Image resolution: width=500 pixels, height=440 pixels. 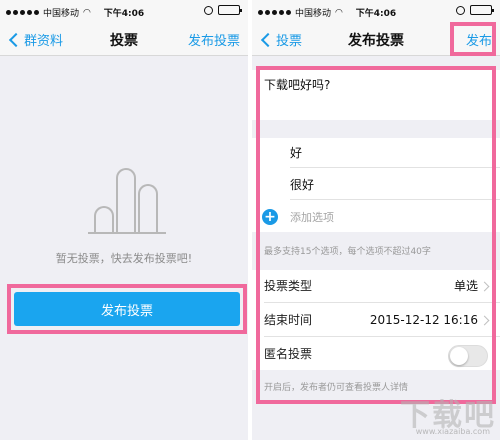 I want to click on options-list: 好 很好 + 添加选项, so click(x=376, y=185).